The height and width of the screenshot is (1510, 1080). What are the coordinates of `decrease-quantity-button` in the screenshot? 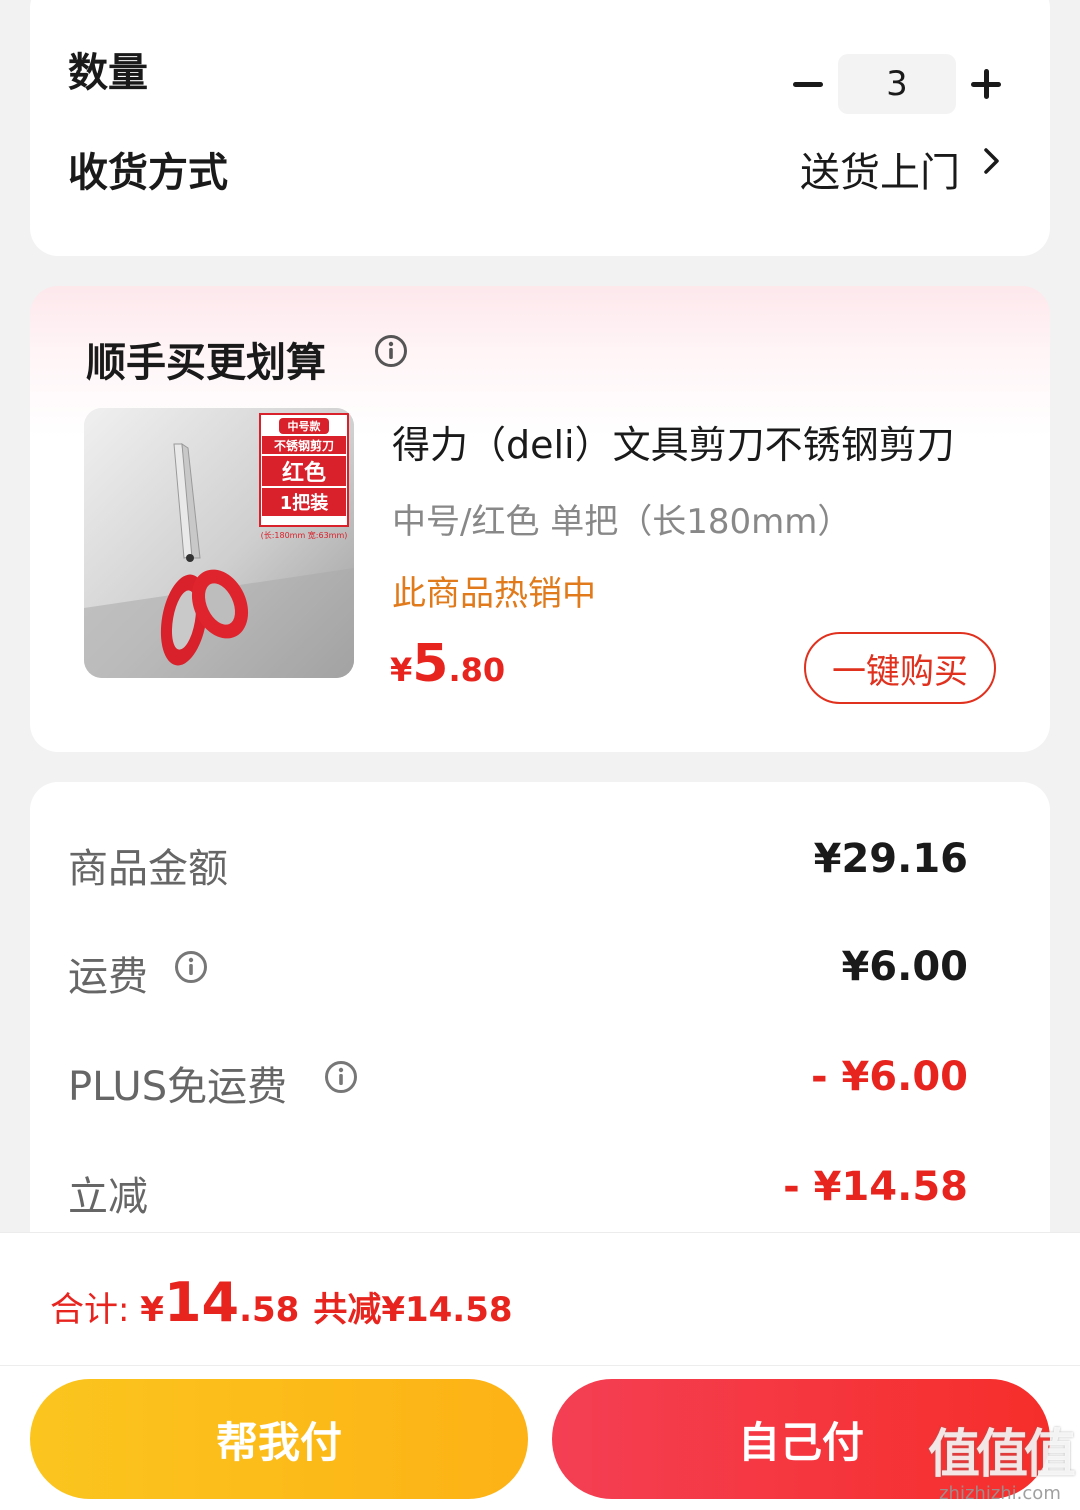 It's located at (808, 84).